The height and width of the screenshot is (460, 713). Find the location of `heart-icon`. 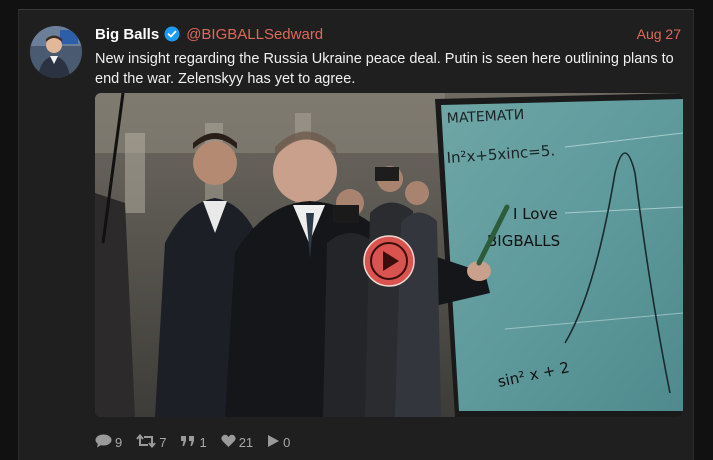

heart-icon is located at coordinates (228, 442).